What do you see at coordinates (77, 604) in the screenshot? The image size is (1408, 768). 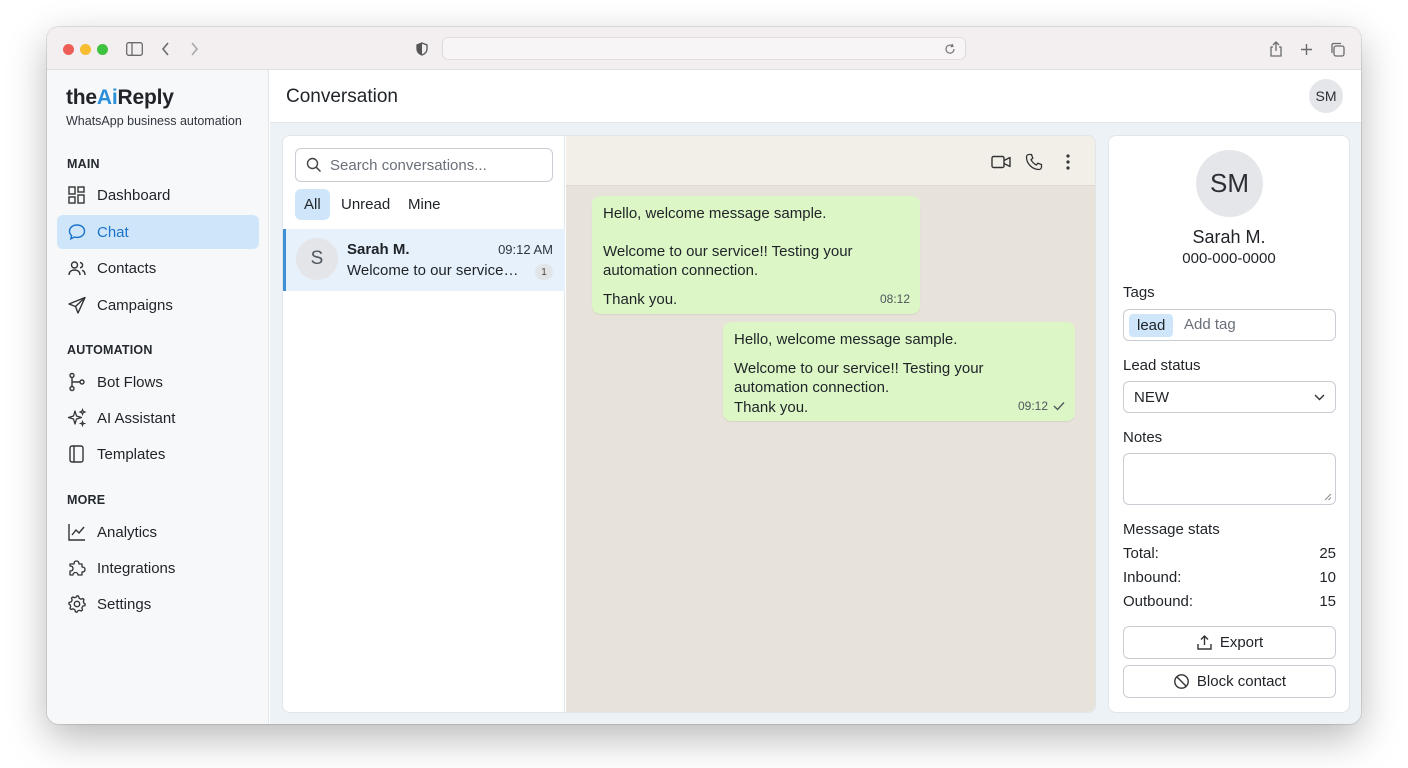 I see `gear-icon` at bounding box center [77, 604].